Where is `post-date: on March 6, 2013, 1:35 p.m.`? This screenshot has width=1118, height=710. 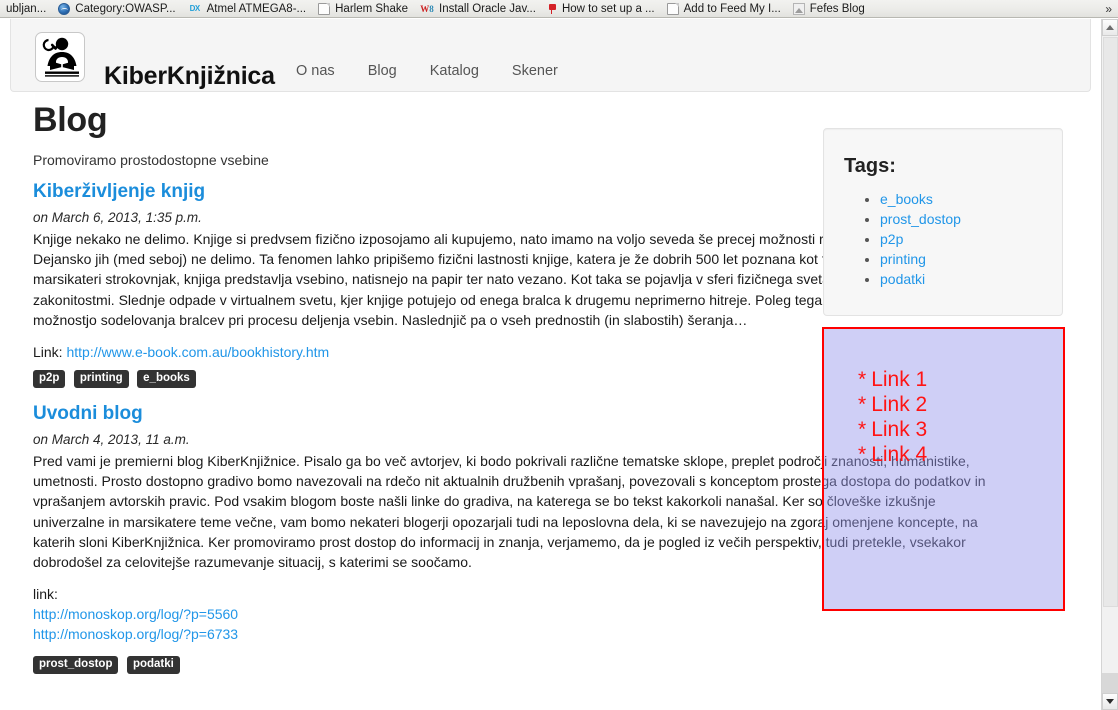
post-date: on March 6, 2013, 1:35 p.m. is located at coordinates (117, 217).